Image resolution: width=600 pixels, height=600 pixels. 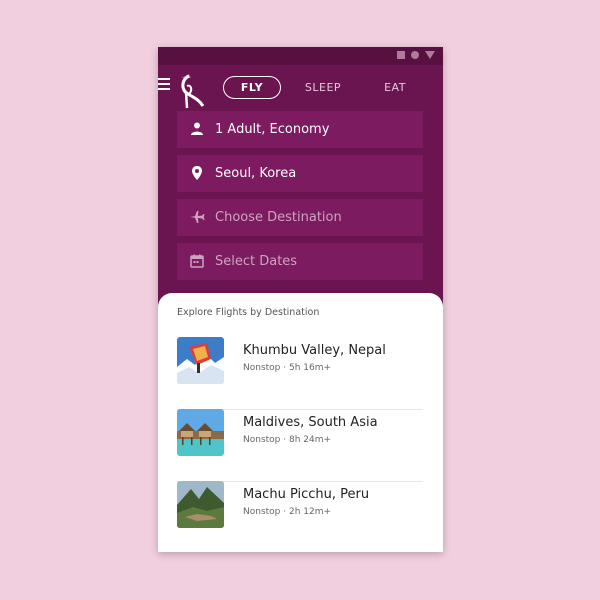 What do you see at coordinates (193, 91) in the screenshot?
I see `crane-logo-icon` at bounding box center [193, 91].